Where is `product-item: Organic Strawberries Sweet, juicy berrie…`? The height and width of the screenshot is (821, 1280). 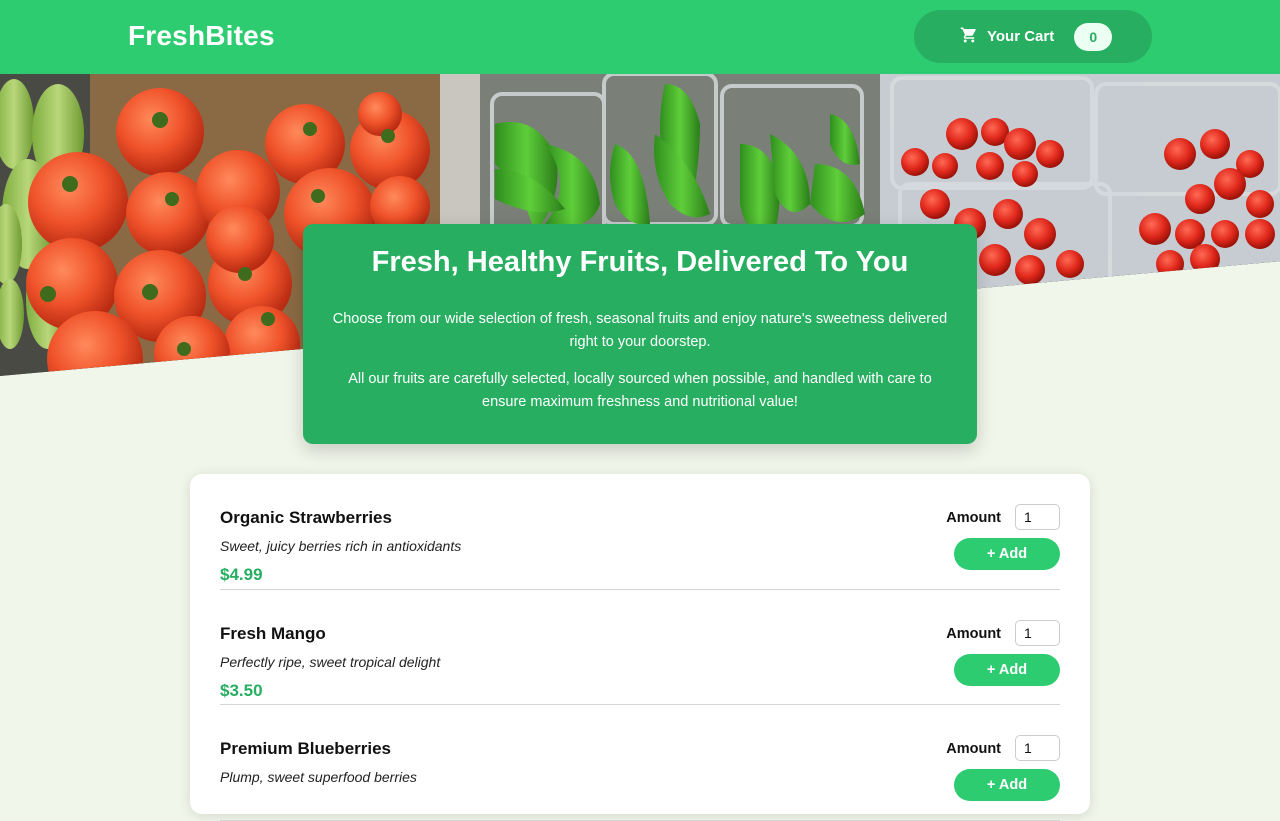 product-item: Organic Strawberries Sweet, juicy berrie… is located at coordinates (640, 532).